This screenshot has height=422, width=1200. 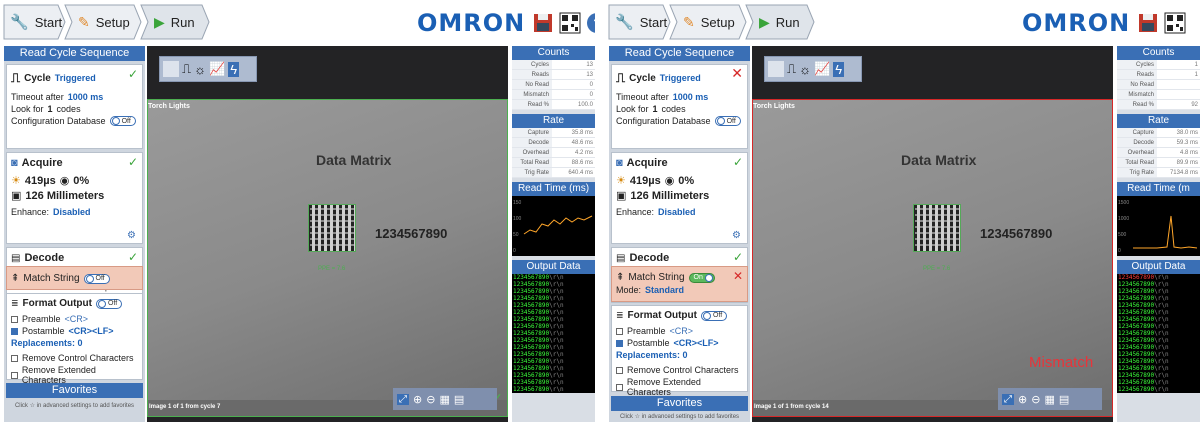 I want to click on play-icon: ▶, so click(x=764, y=21).